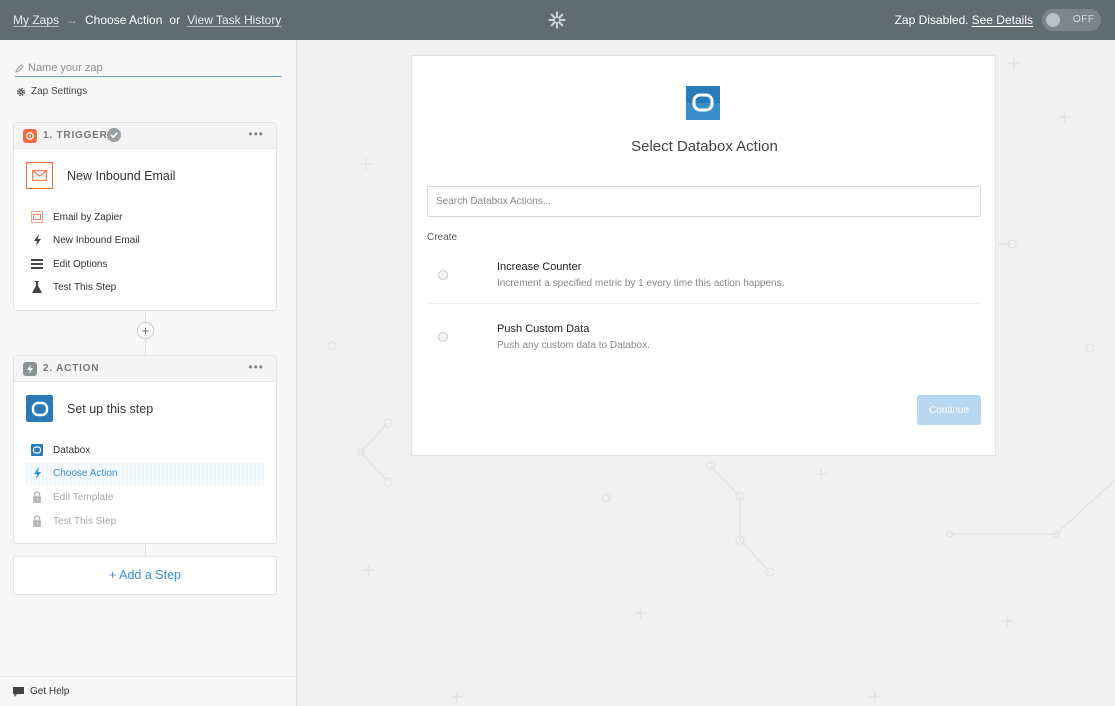 The height and width of the screenshot is (706, 1115). I want to click on zap-settings-link: Zap Settings, so click(51, 91).